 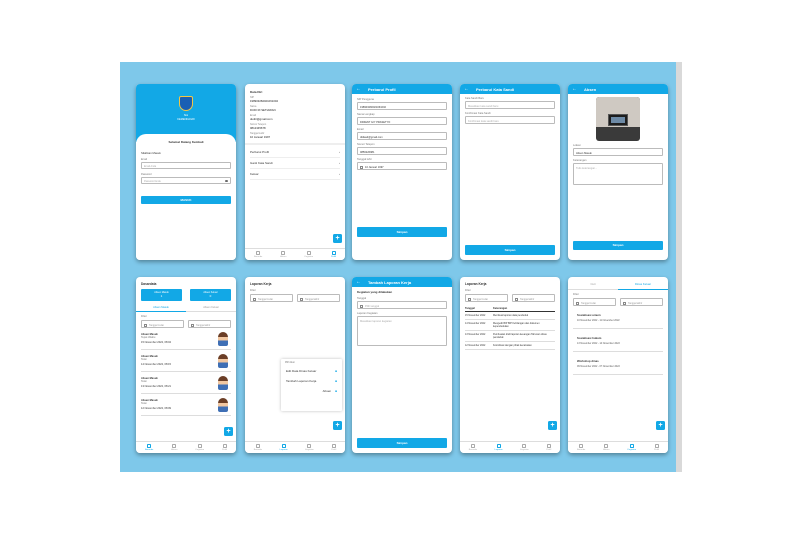 What do you see at coordinates (402, 151) in the screenshot?
I see `phone-input: 0856226981` at bounding box center [402, 151].